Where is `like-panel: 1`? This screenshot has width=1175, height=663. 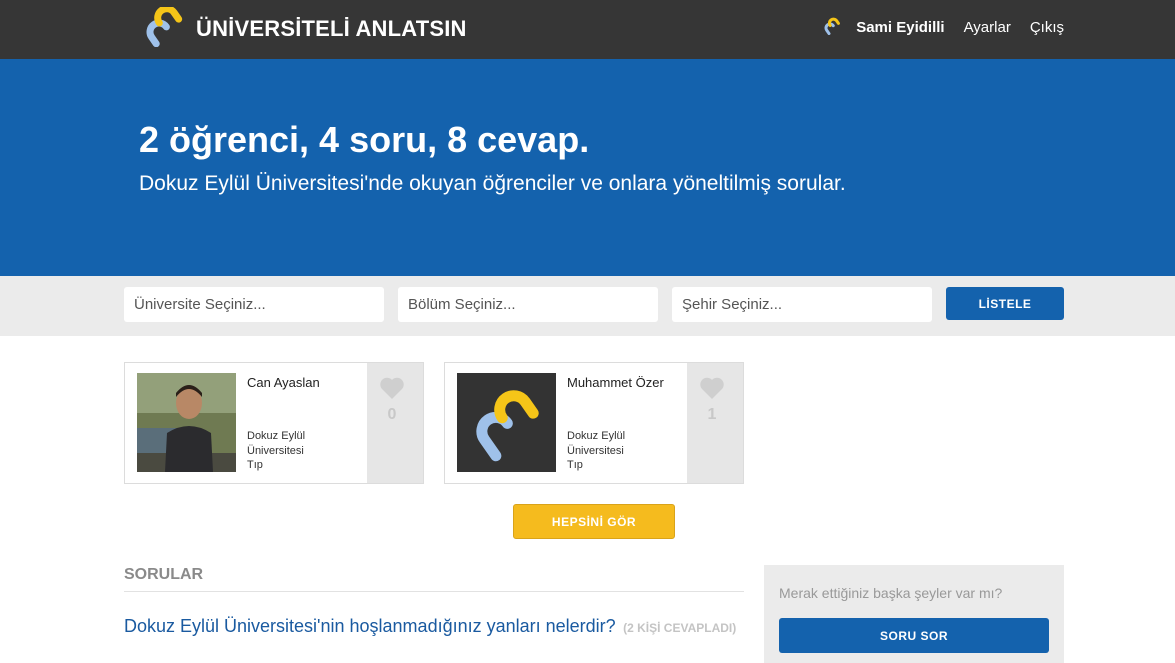
like-panel: 1 is located at coordinates (715, 423).